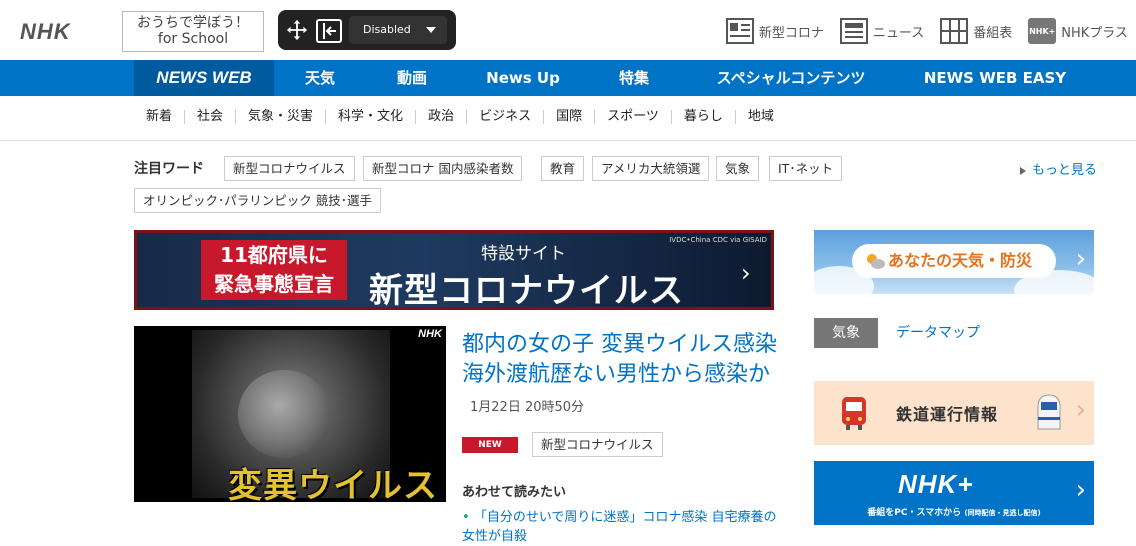 The image size is (1136, 546). What do you see at coordinates (526, 290) in the screenshot?
I see `banner-title: 新型コロナウイルス` at bounding box center [526, 290].